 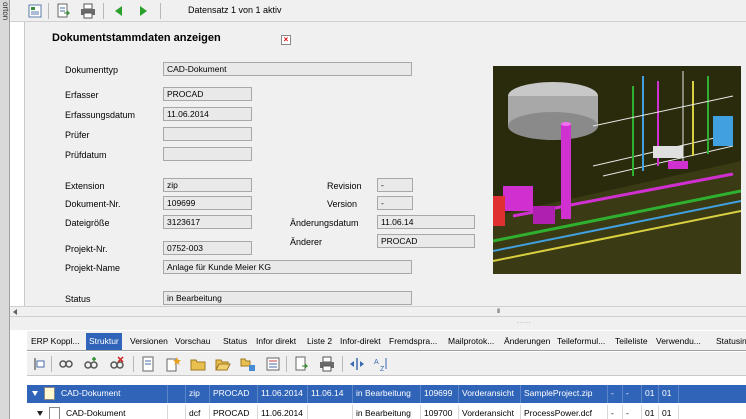 I want to click on svg-text: Z, so click(x=382, y=369).